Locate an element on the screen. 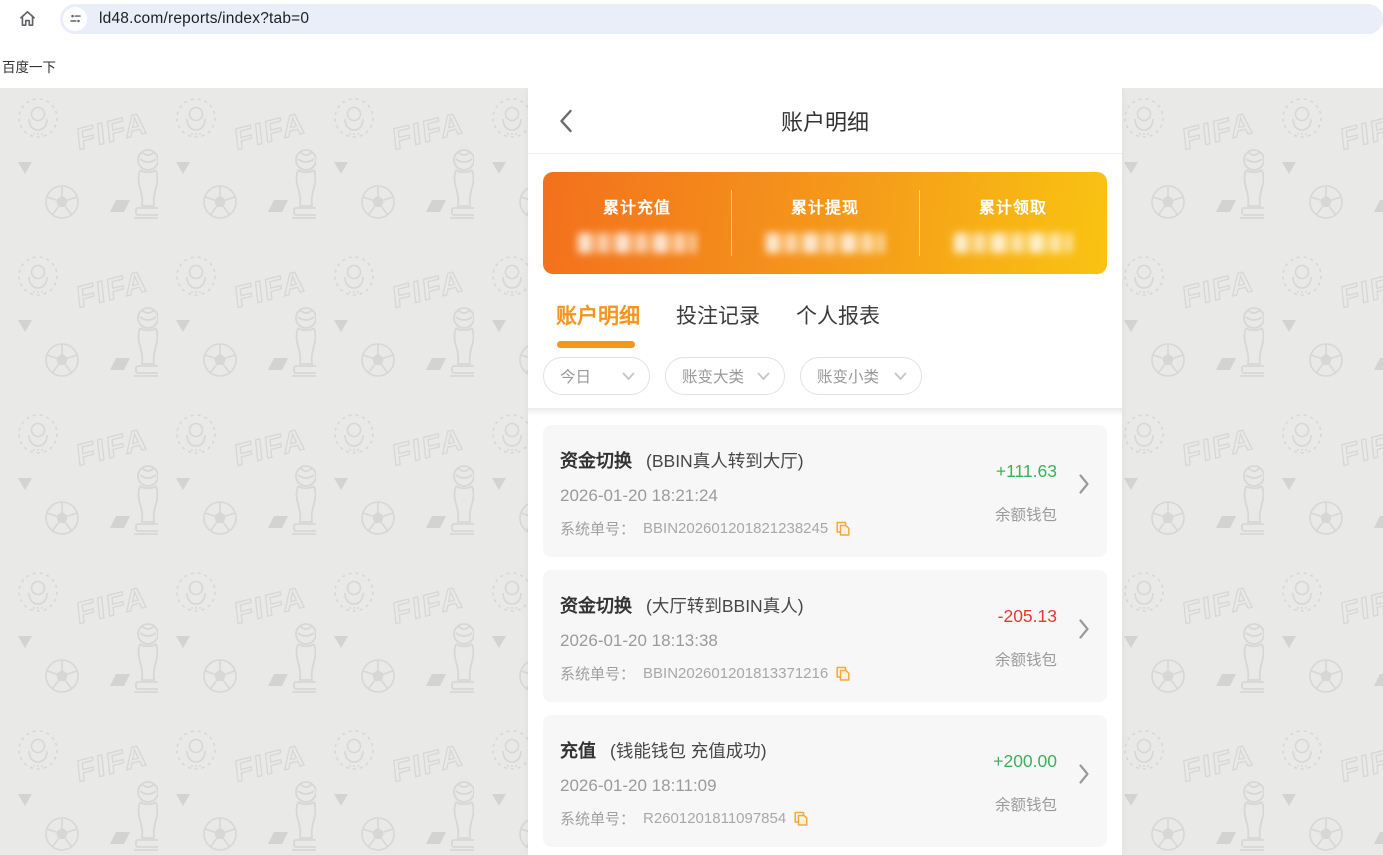 The width and height of the screenshot is (1383, 855). filter-minor-type-dropdown: 账变小类 is located at coordinates (861, 376).